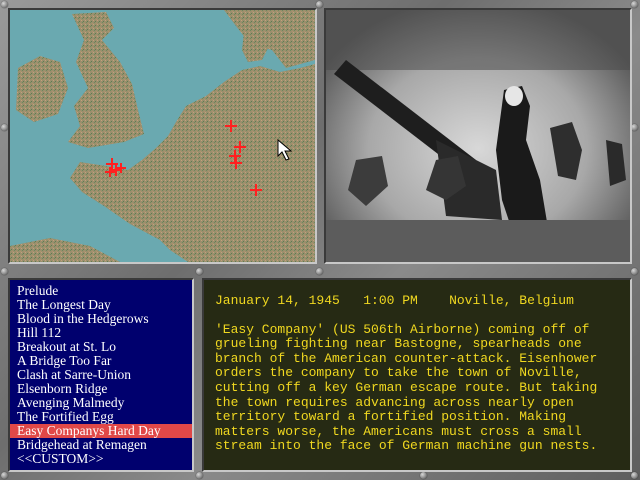 The image size is (640, 480). Describe the element at coordinates (511, 300) in the screenshot. I see `briefing-location: Noville, Belgium` at that location.